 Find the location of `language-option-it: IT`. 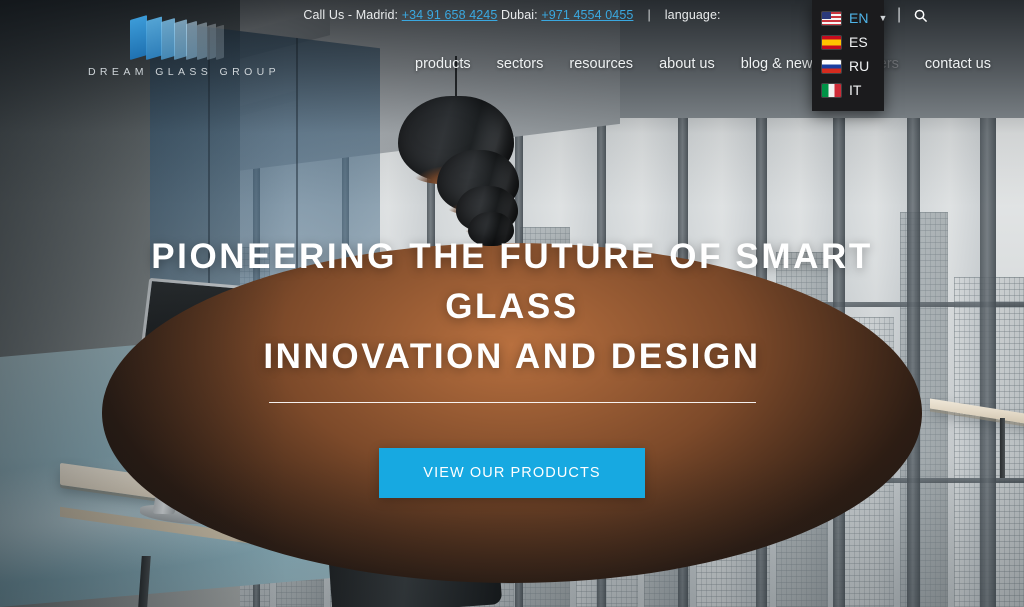

language-option-it: IT is located at coordinates (848, 90).